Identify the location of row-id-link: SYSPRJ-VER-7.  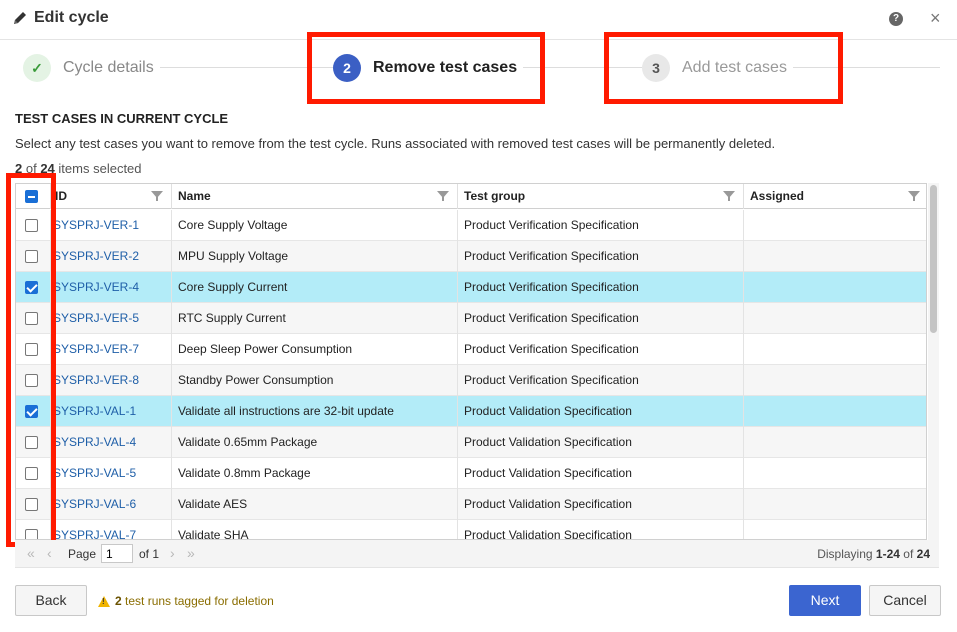
(111, 349).